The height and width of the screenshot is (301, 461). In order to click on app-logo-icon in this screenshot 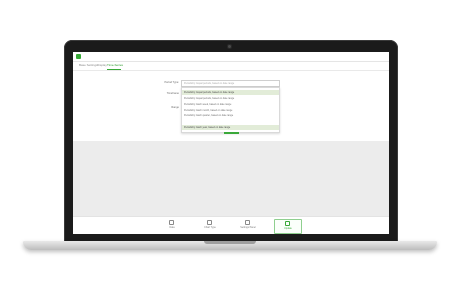, I will do `click(78, 56)`.